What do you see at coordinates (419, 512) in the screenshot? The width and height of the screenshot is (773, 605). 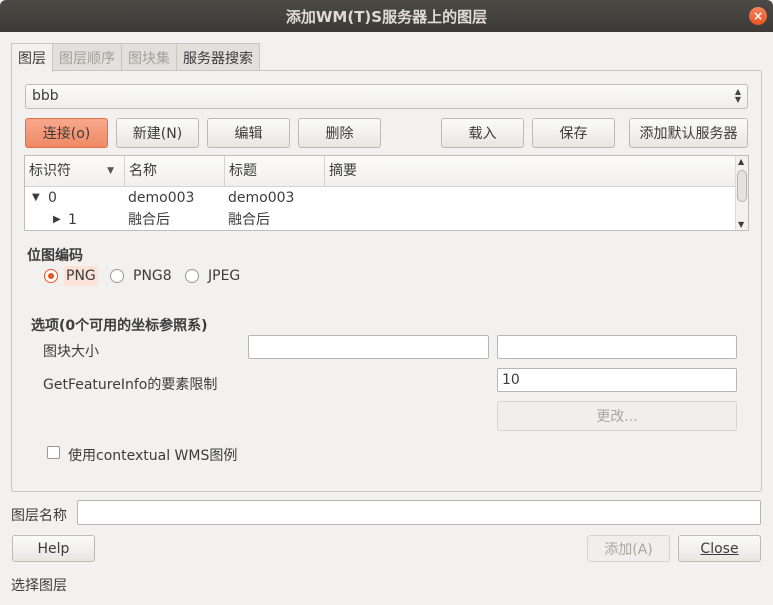 I see `layer-name-input` at bounding box center [419, 512].